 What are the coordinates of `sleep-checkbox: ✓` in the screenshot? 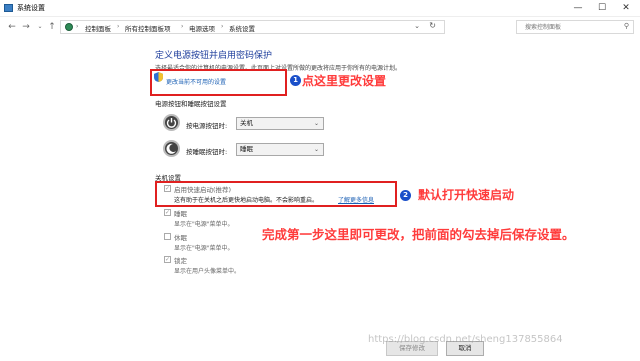 It's located at (167, 212).